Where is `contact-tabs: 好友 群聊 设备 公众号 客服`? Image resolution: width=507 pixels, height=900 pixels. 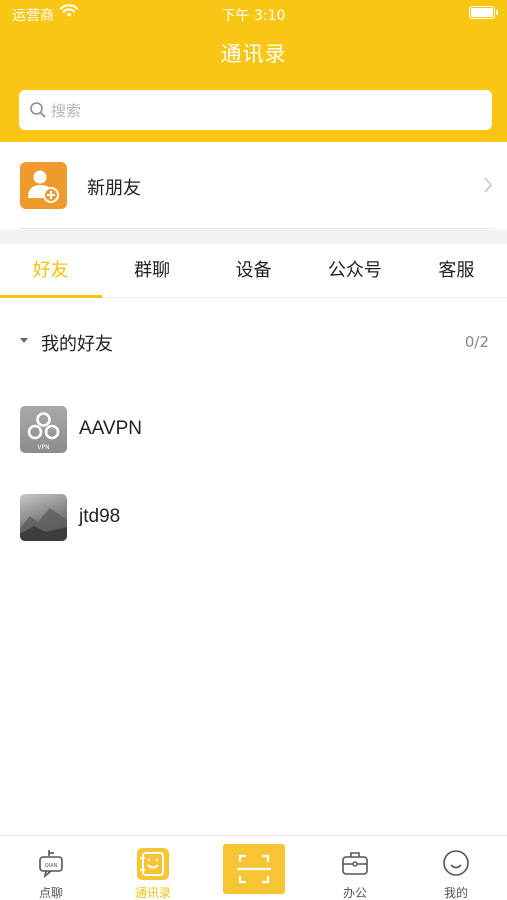 contact-tabs: 好友 群聊 设备 公众号 客服 is located at coordinates (253, 271).